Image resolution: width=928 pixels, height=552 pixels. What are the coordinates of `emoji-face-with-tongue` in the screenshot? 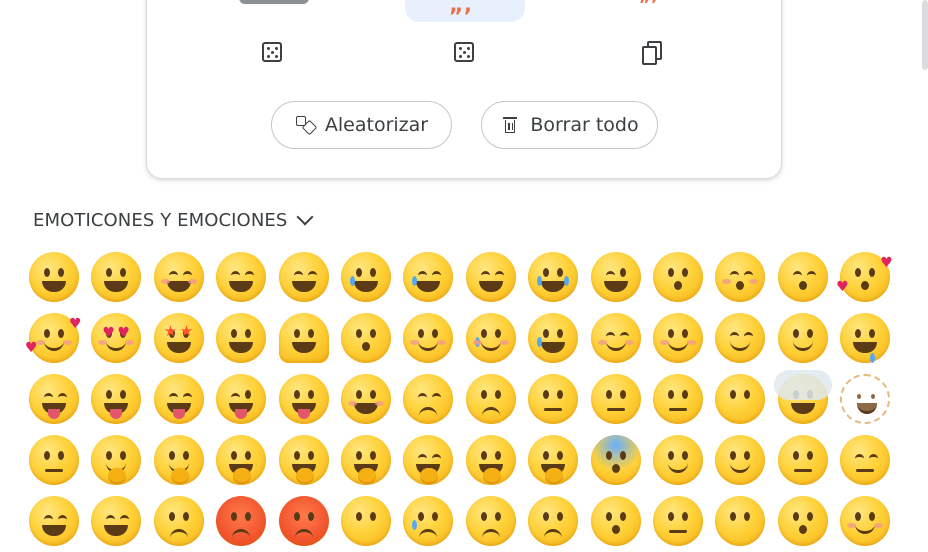 It's located at (116, 399).